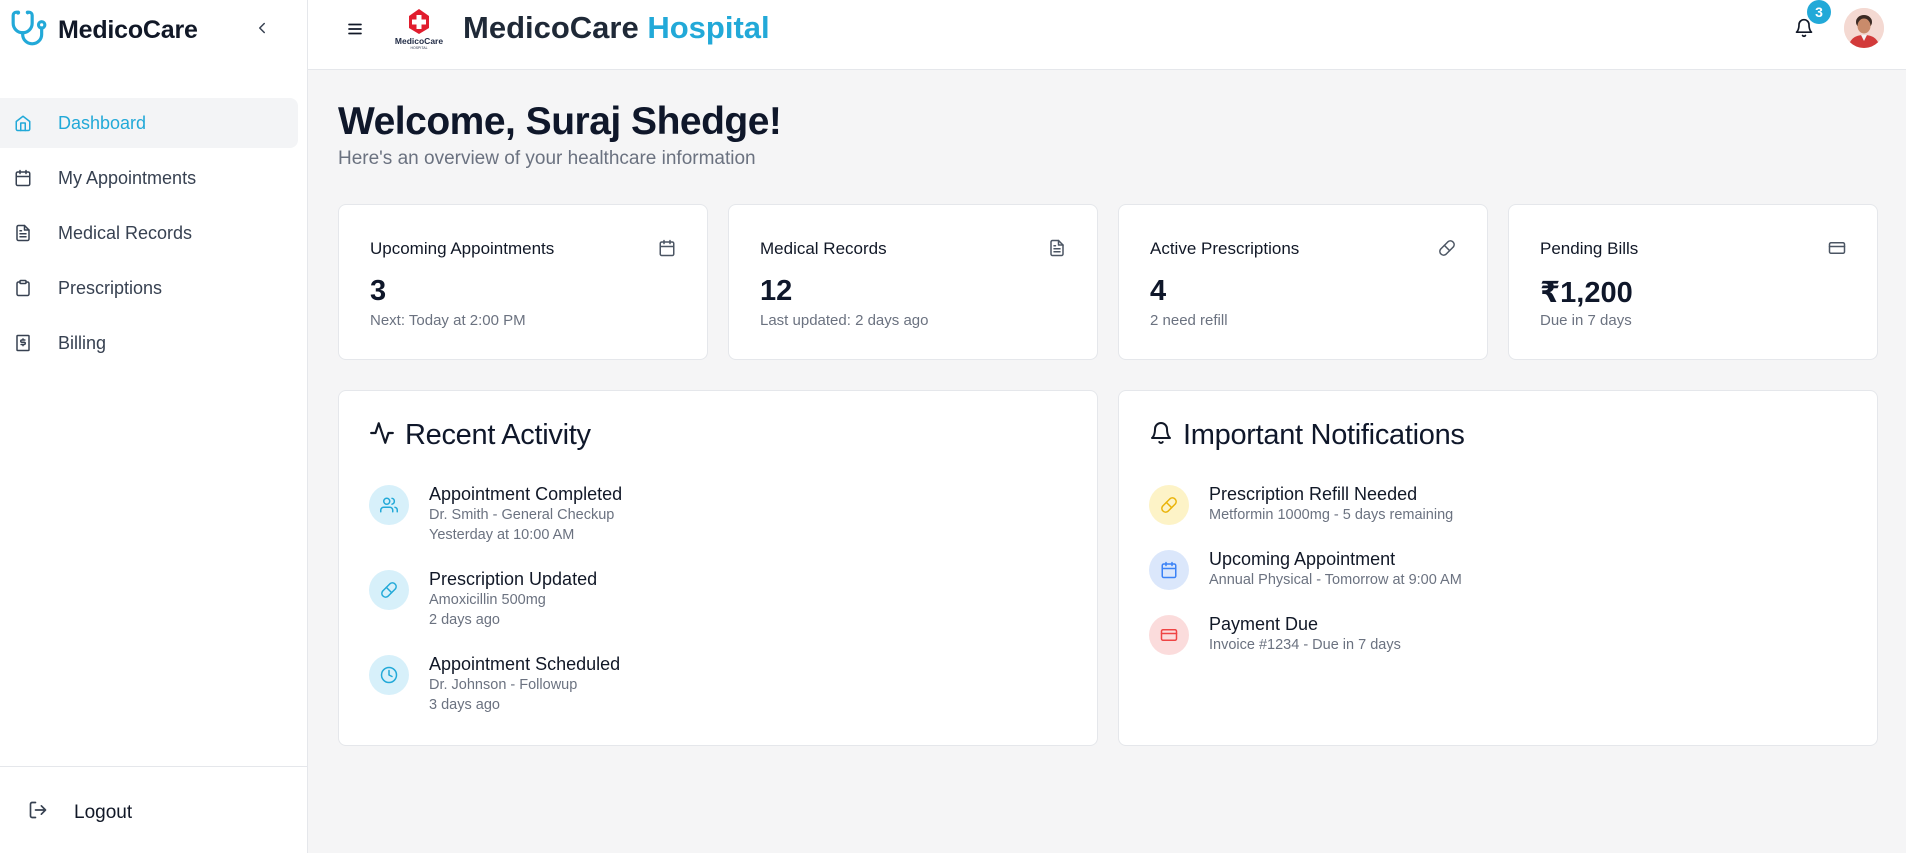 Image resolution: width=1906 pixels, height=853 pixels. Describe the element at coordinates (23, 123) in the screenshot. I see `home-icon` at that location.